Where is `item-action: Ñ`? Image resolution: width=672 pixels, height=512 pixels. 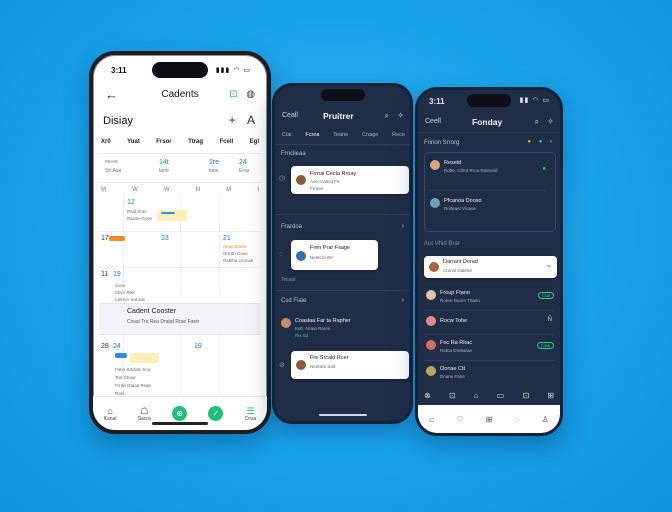 item-action: Ñ is located at coordinates (550, 320).